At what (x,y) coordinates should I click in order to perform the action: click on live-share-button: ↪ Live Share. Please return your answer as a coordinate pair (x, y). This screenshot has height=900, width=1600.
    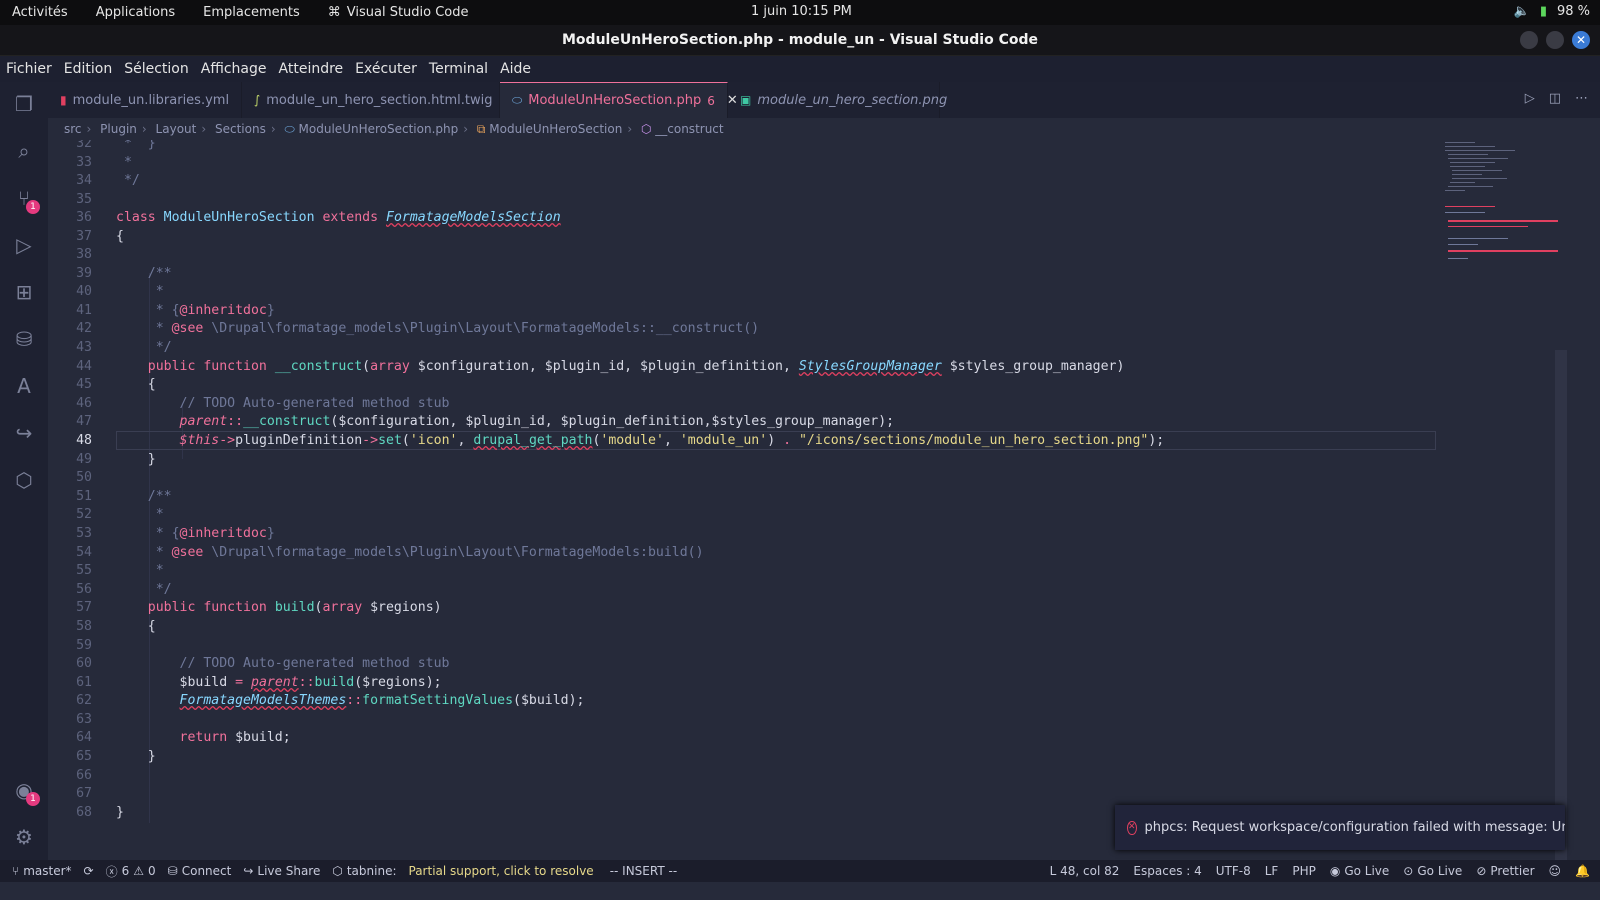
    Looking at the image, I should click on (281, 871).